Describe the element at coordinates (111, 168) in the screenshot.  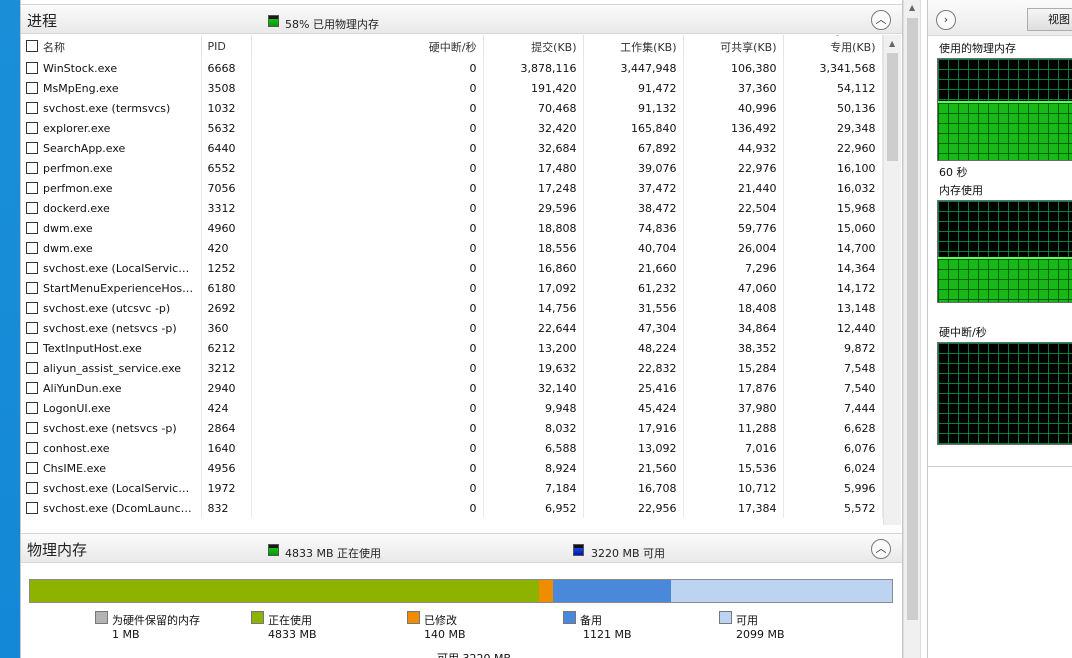
I see `process-name-cell: perfmon.exe` at that location.